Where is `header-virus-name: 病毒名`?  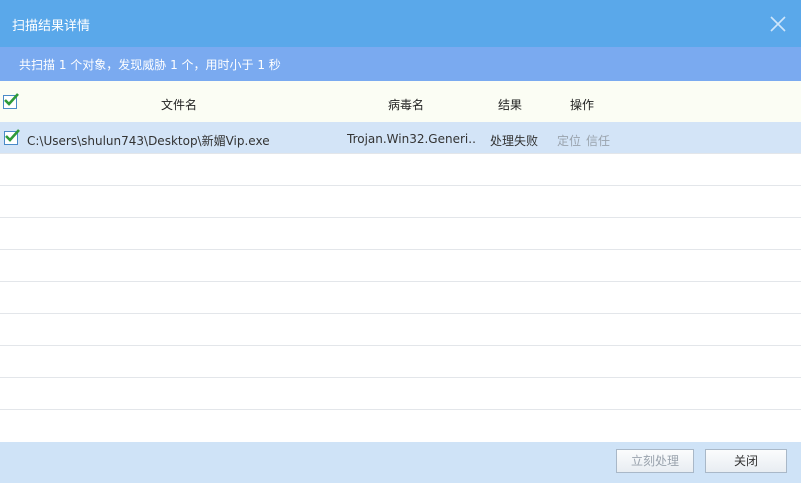
header-virus-name: 病毒名 is located at coordinates (406, 105).